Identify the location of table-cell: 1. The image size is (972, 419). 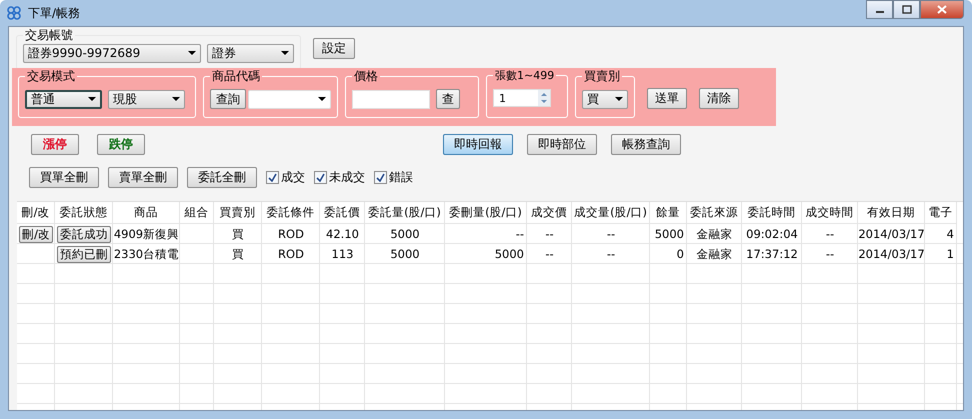
(950, 254).